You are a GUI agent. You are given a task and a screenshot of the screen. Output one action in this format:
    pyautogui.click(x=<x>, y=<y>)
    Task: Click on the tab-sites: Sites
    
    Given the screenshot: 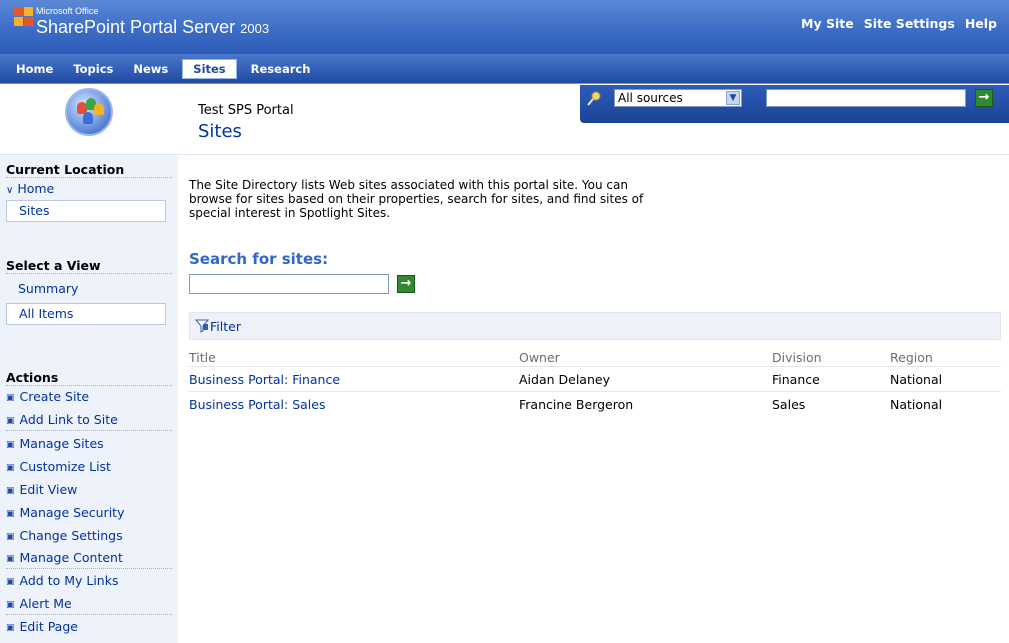 What is the action you would take?
    pyautogui.click(x=209, y=69)
    